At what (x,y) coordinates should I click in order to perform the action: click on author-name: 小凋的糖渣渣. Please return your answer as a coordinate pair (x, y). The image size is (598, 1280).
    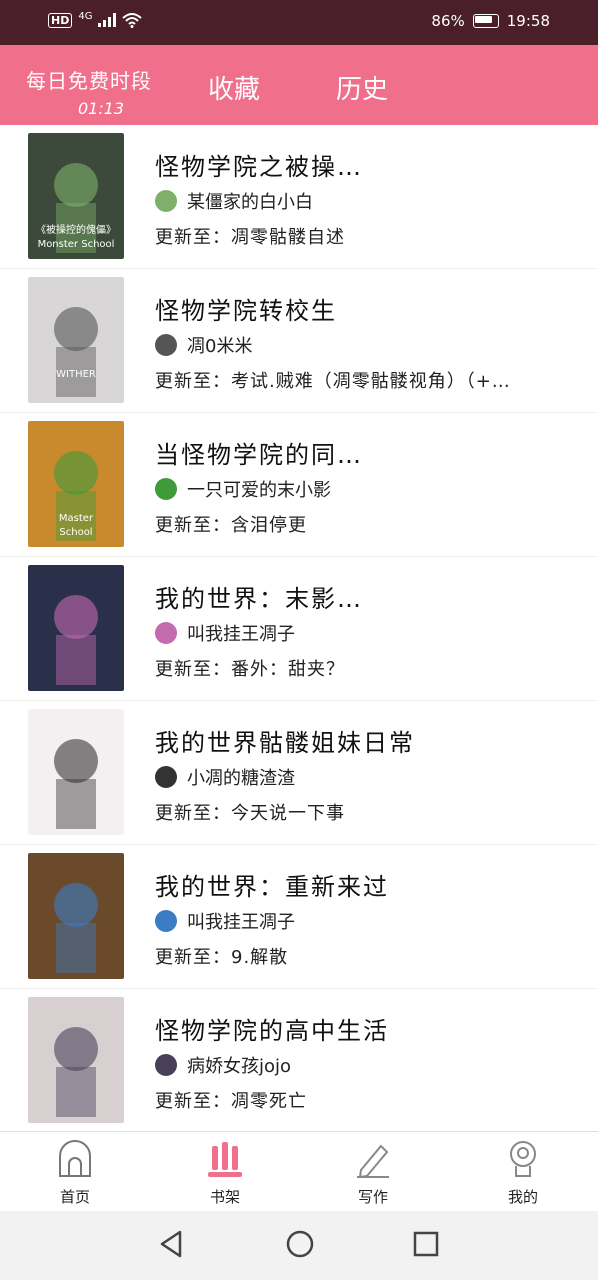
    Looking at the image, I should click on (241, 778).